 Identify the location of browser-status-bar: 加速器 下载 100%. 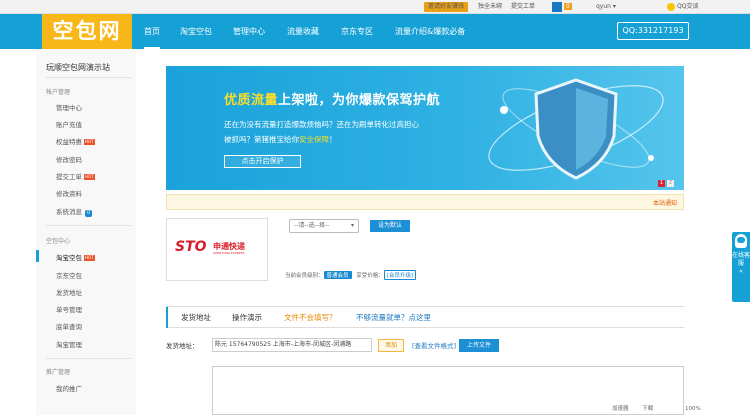
(656, 408).